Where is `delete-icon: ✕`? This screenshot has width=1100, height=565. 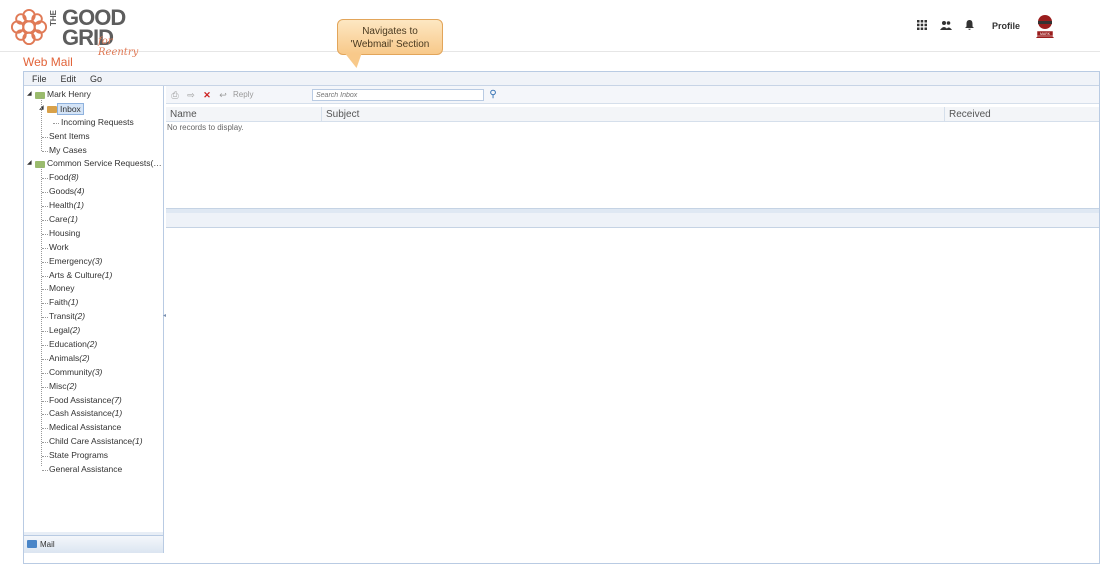
delete-icon: ✕ is located at coordinates (207, 95).